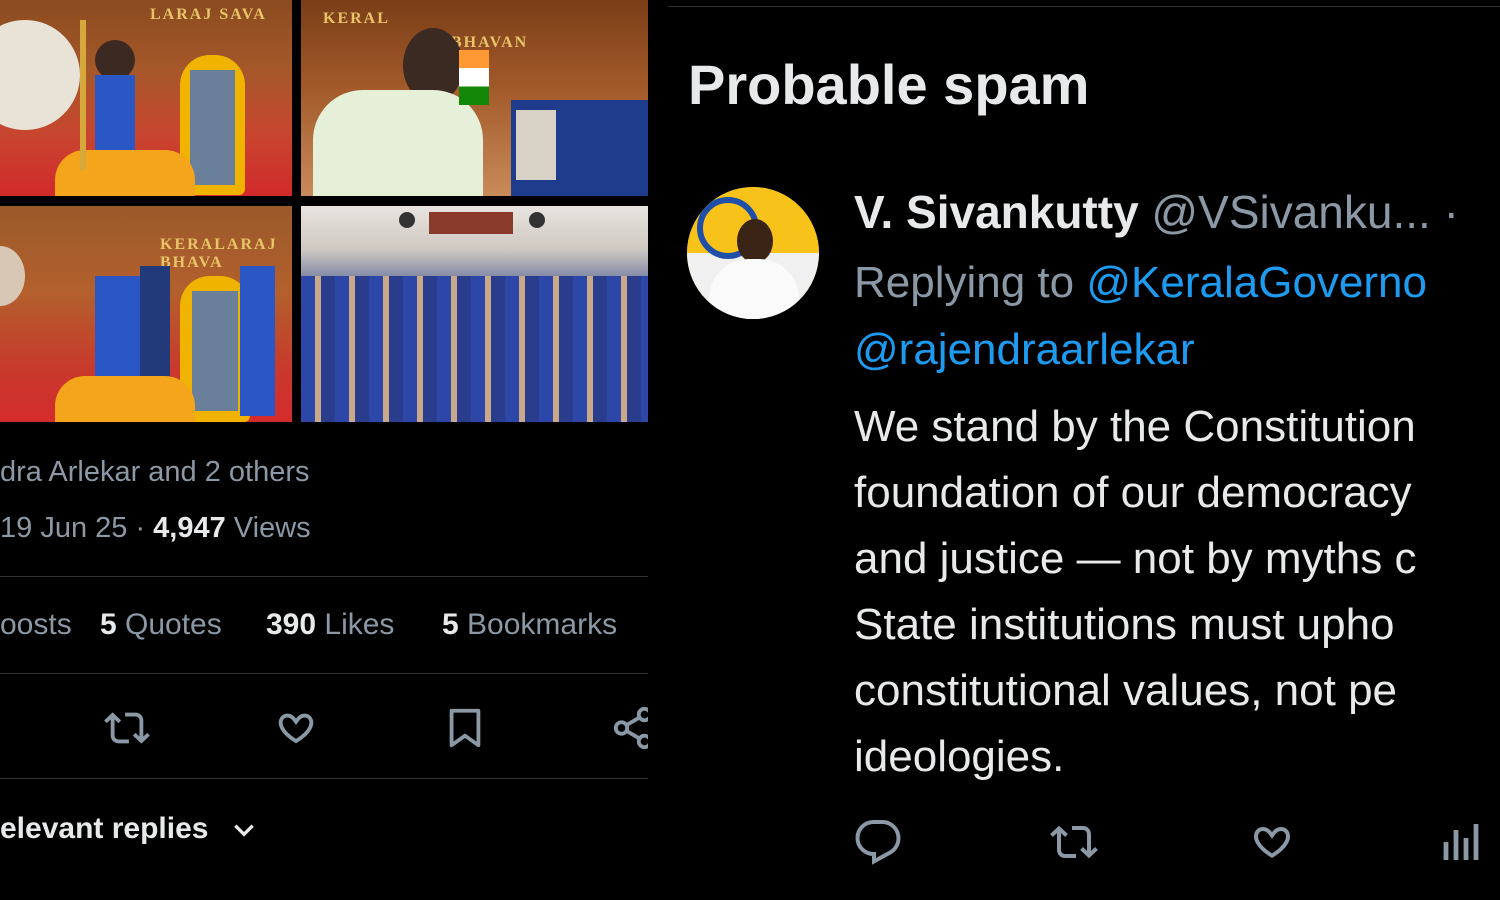  I want to click on tweet-photo-3: KERALARAJ BHAVA, so click(146, 314).